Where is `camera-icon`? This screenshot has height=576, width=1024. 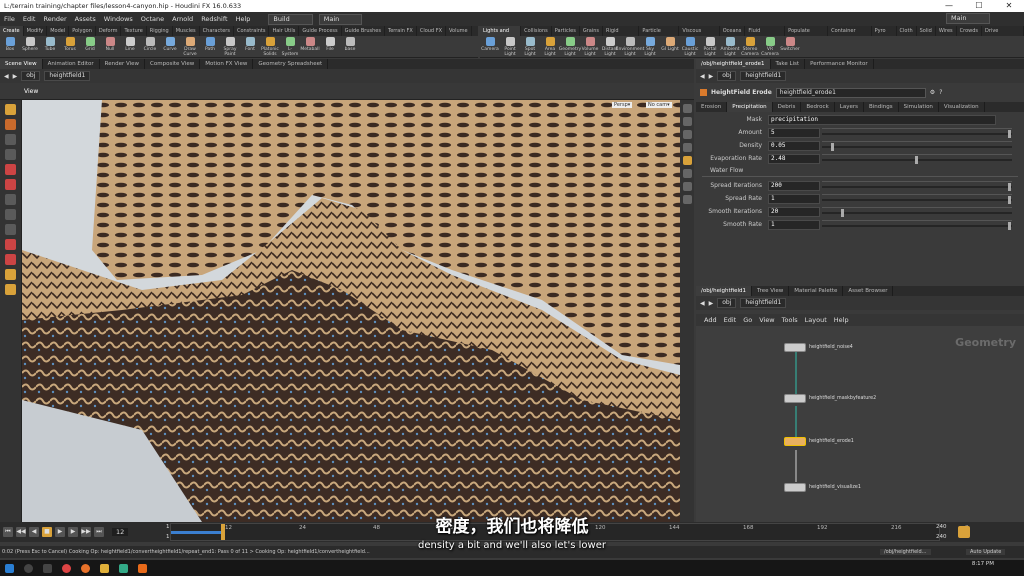
camera-icon is located at coordinates (10, 229).